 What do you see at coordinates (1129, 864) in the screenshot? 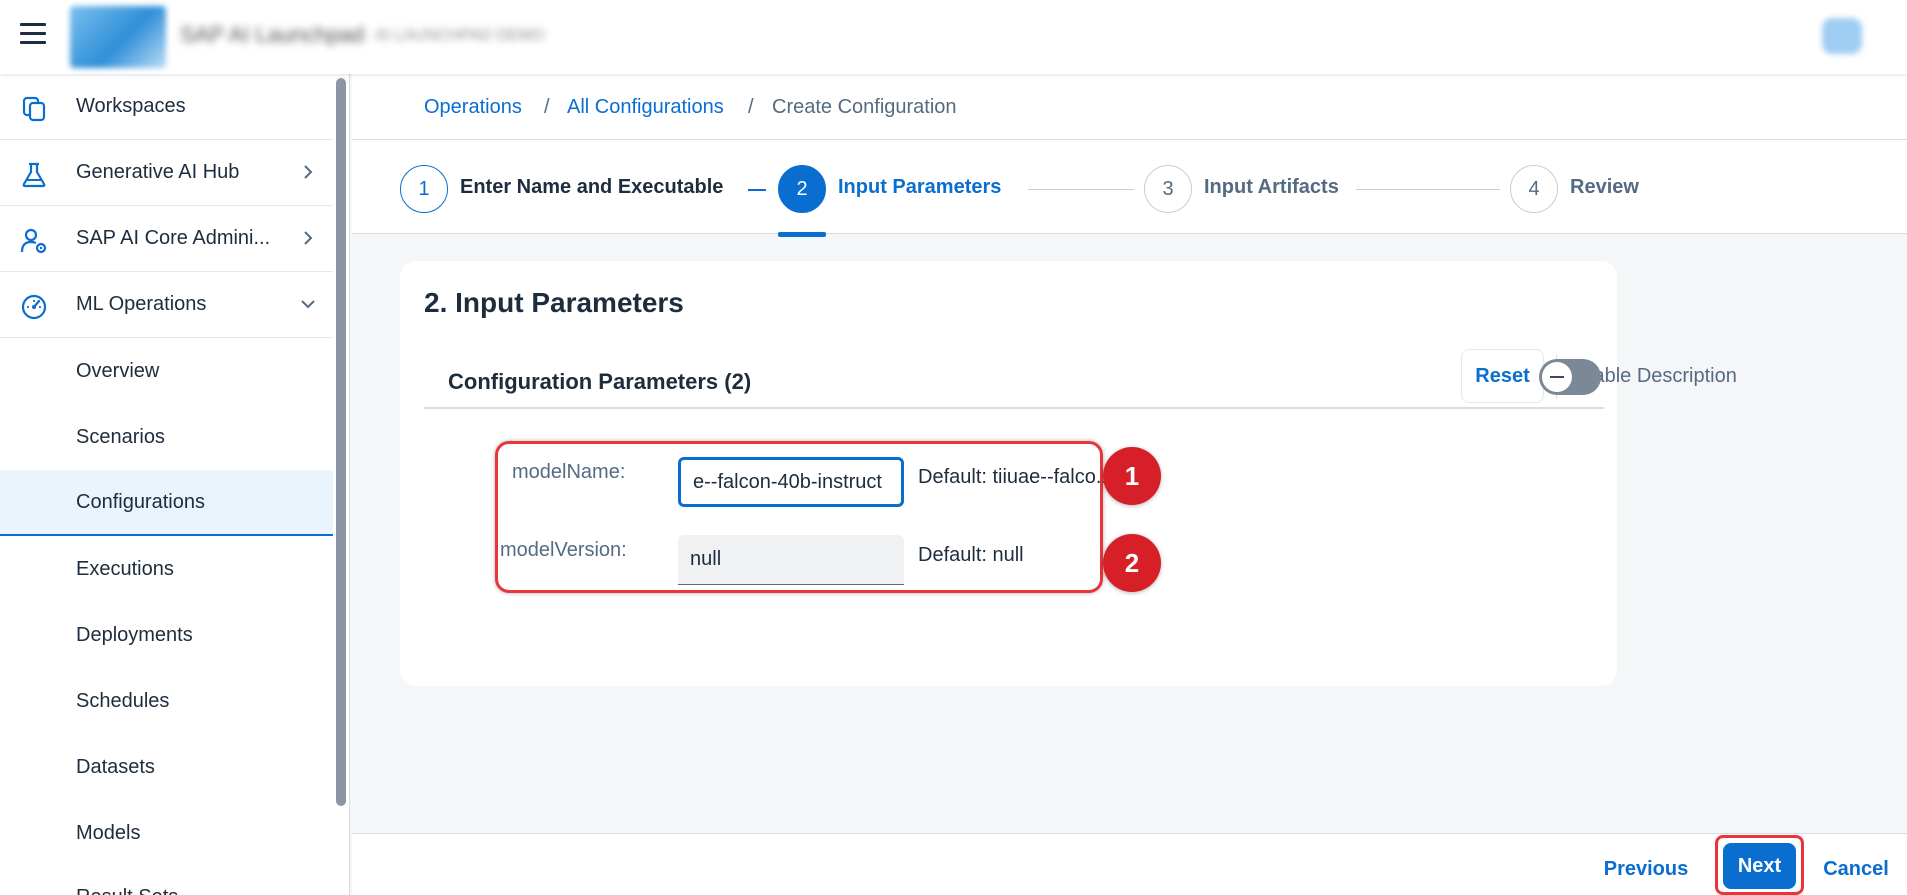
I see `wizard-footer: Previous Next Cancel` at bounding box center [1129, 864].